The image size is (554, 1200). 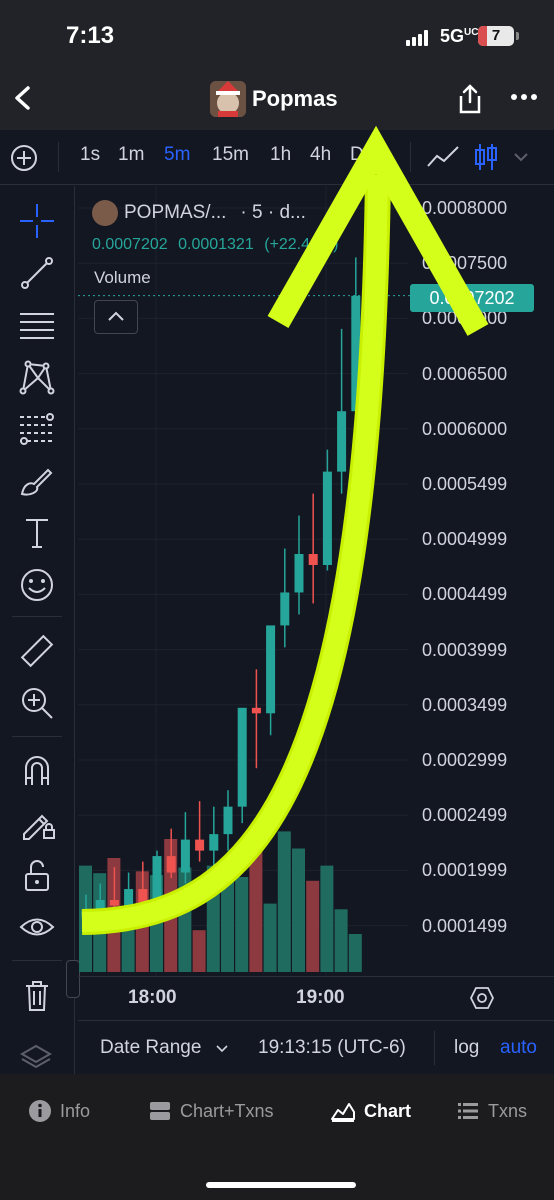 I want to click on tab-chart: Chart, so click(x=370, y=1111).